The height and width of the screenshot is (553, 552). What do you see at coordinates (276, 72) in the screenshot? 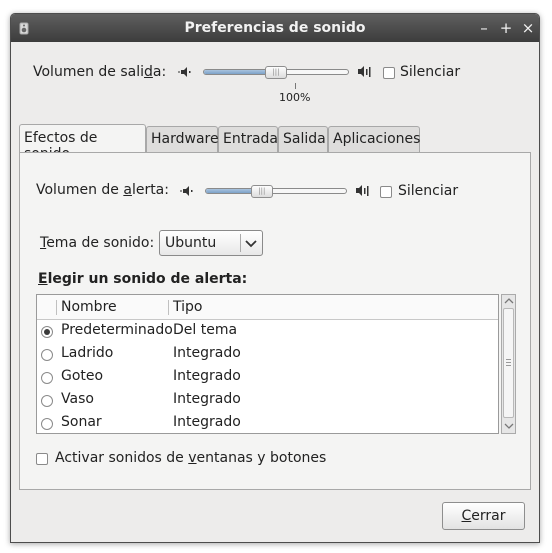
I see `output-volume-thumb: |||` at bounding box center [276, 72].